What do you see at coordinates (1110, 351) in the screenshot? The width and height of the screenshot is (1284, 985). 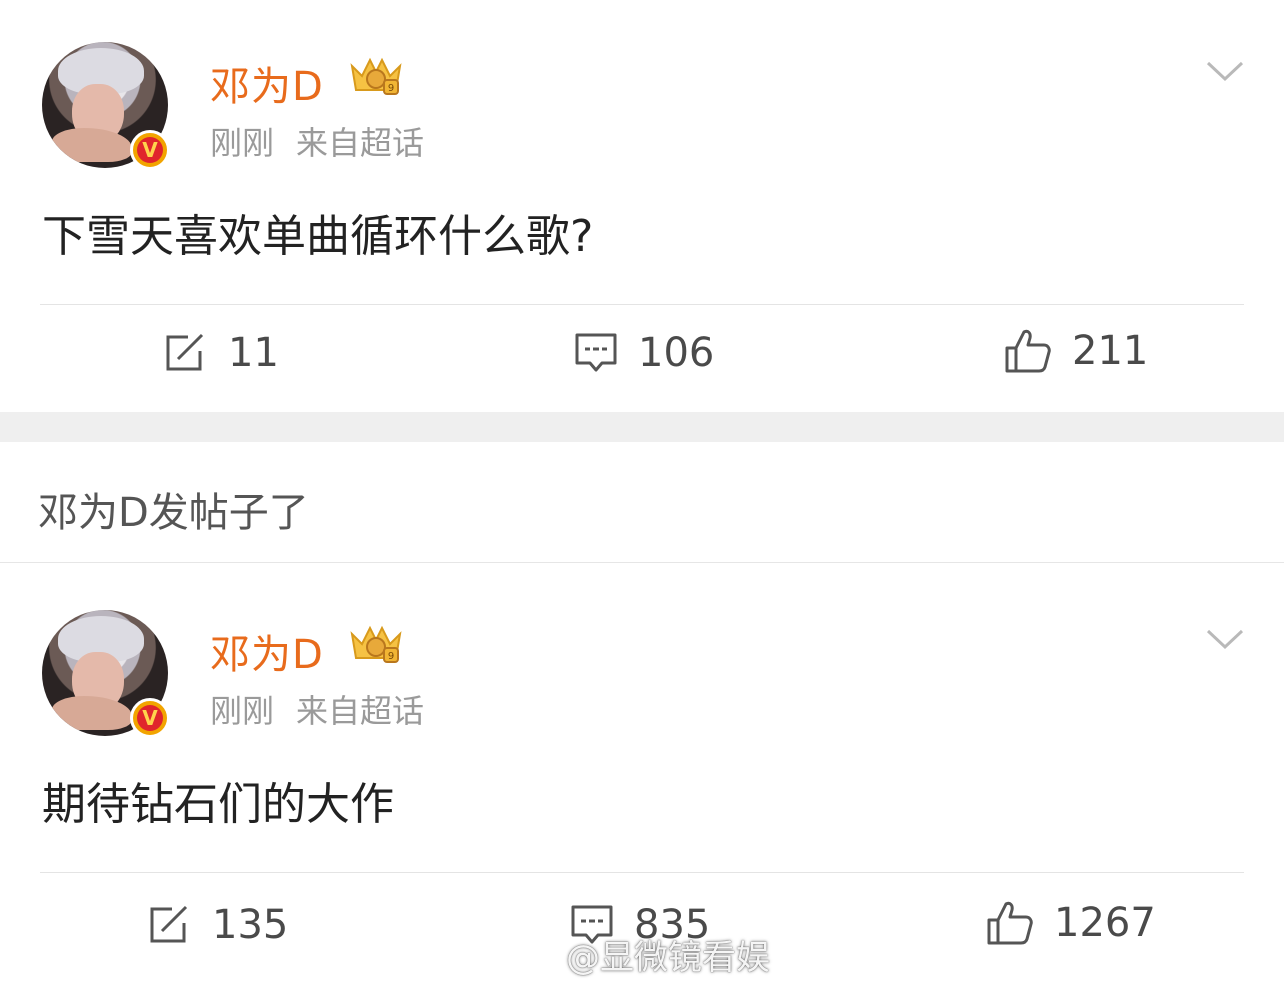 I see `like-count: 211` at bounding box center [1110, 351].